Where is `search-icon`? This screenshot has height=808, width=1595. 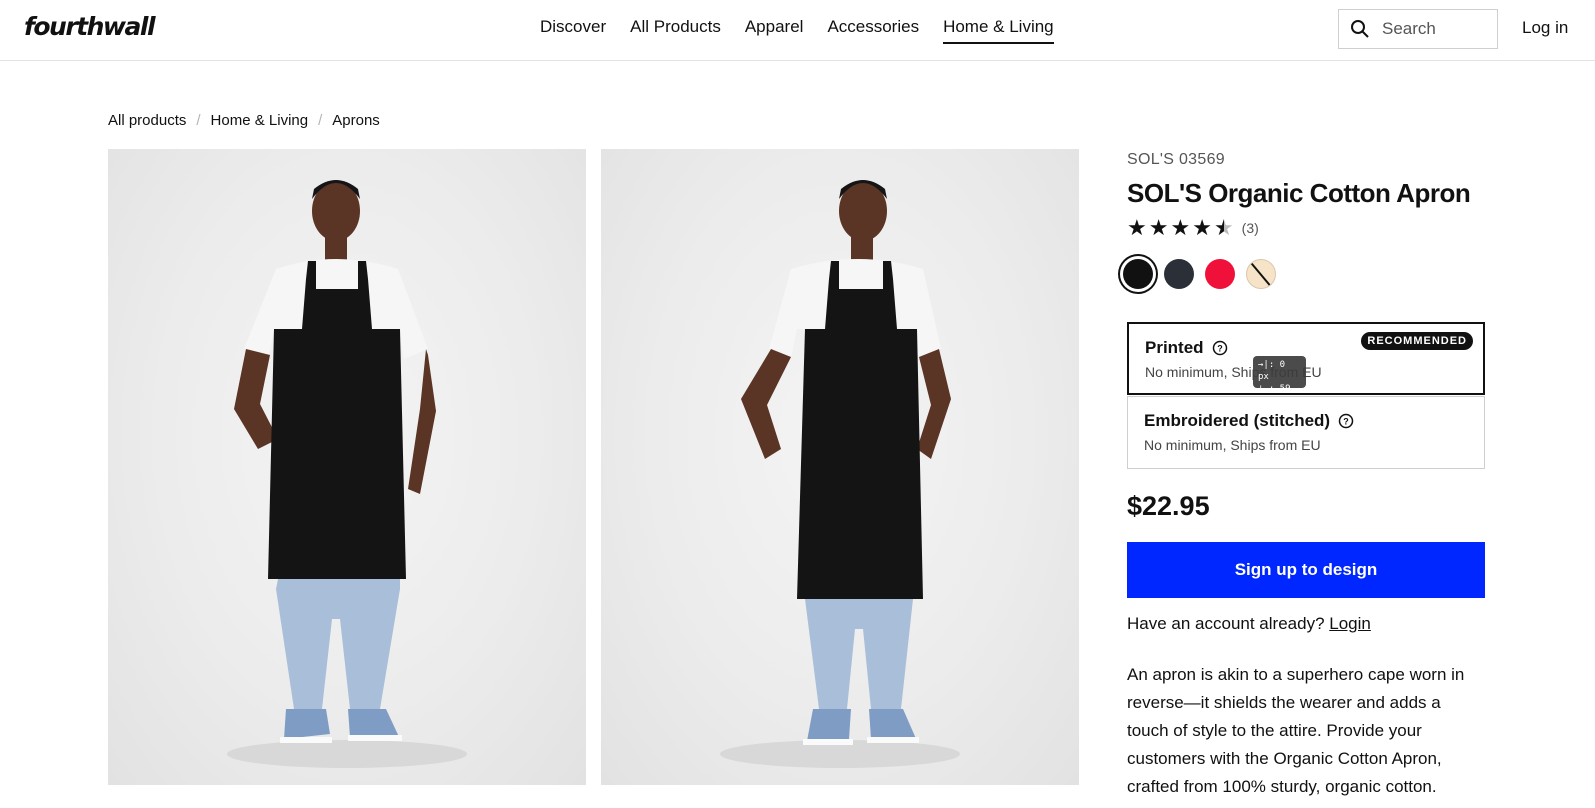
search-icon is located at coordinates (1360, 29).